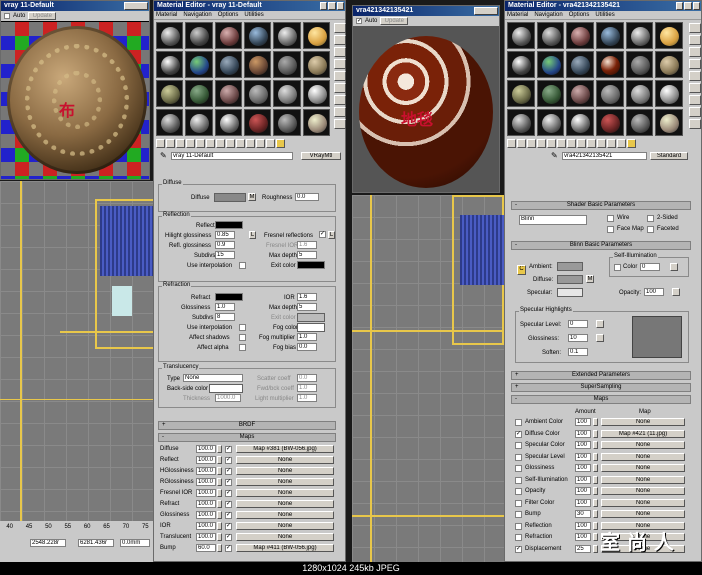  Describe the element at coordinates (631, 143) in the screenshot. I see `pick-icon` at that location.